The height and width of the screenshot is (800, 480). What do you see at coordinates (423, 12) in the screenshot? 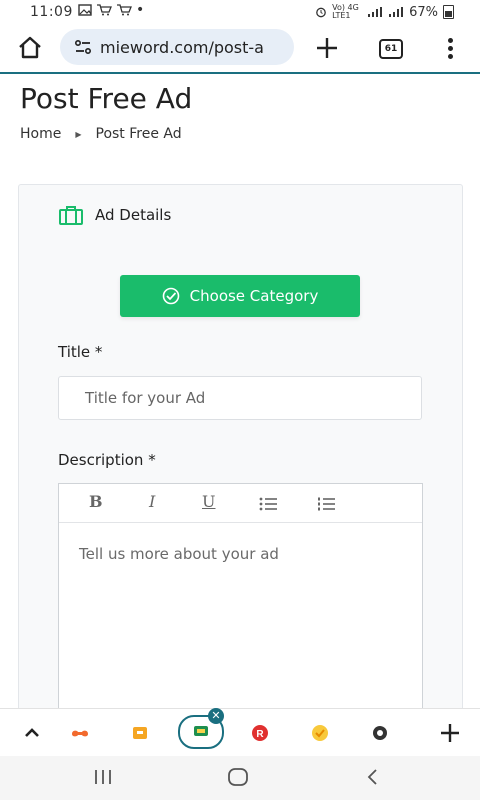
I see `battery-percent: 67%` at bounding box center [423, 12].